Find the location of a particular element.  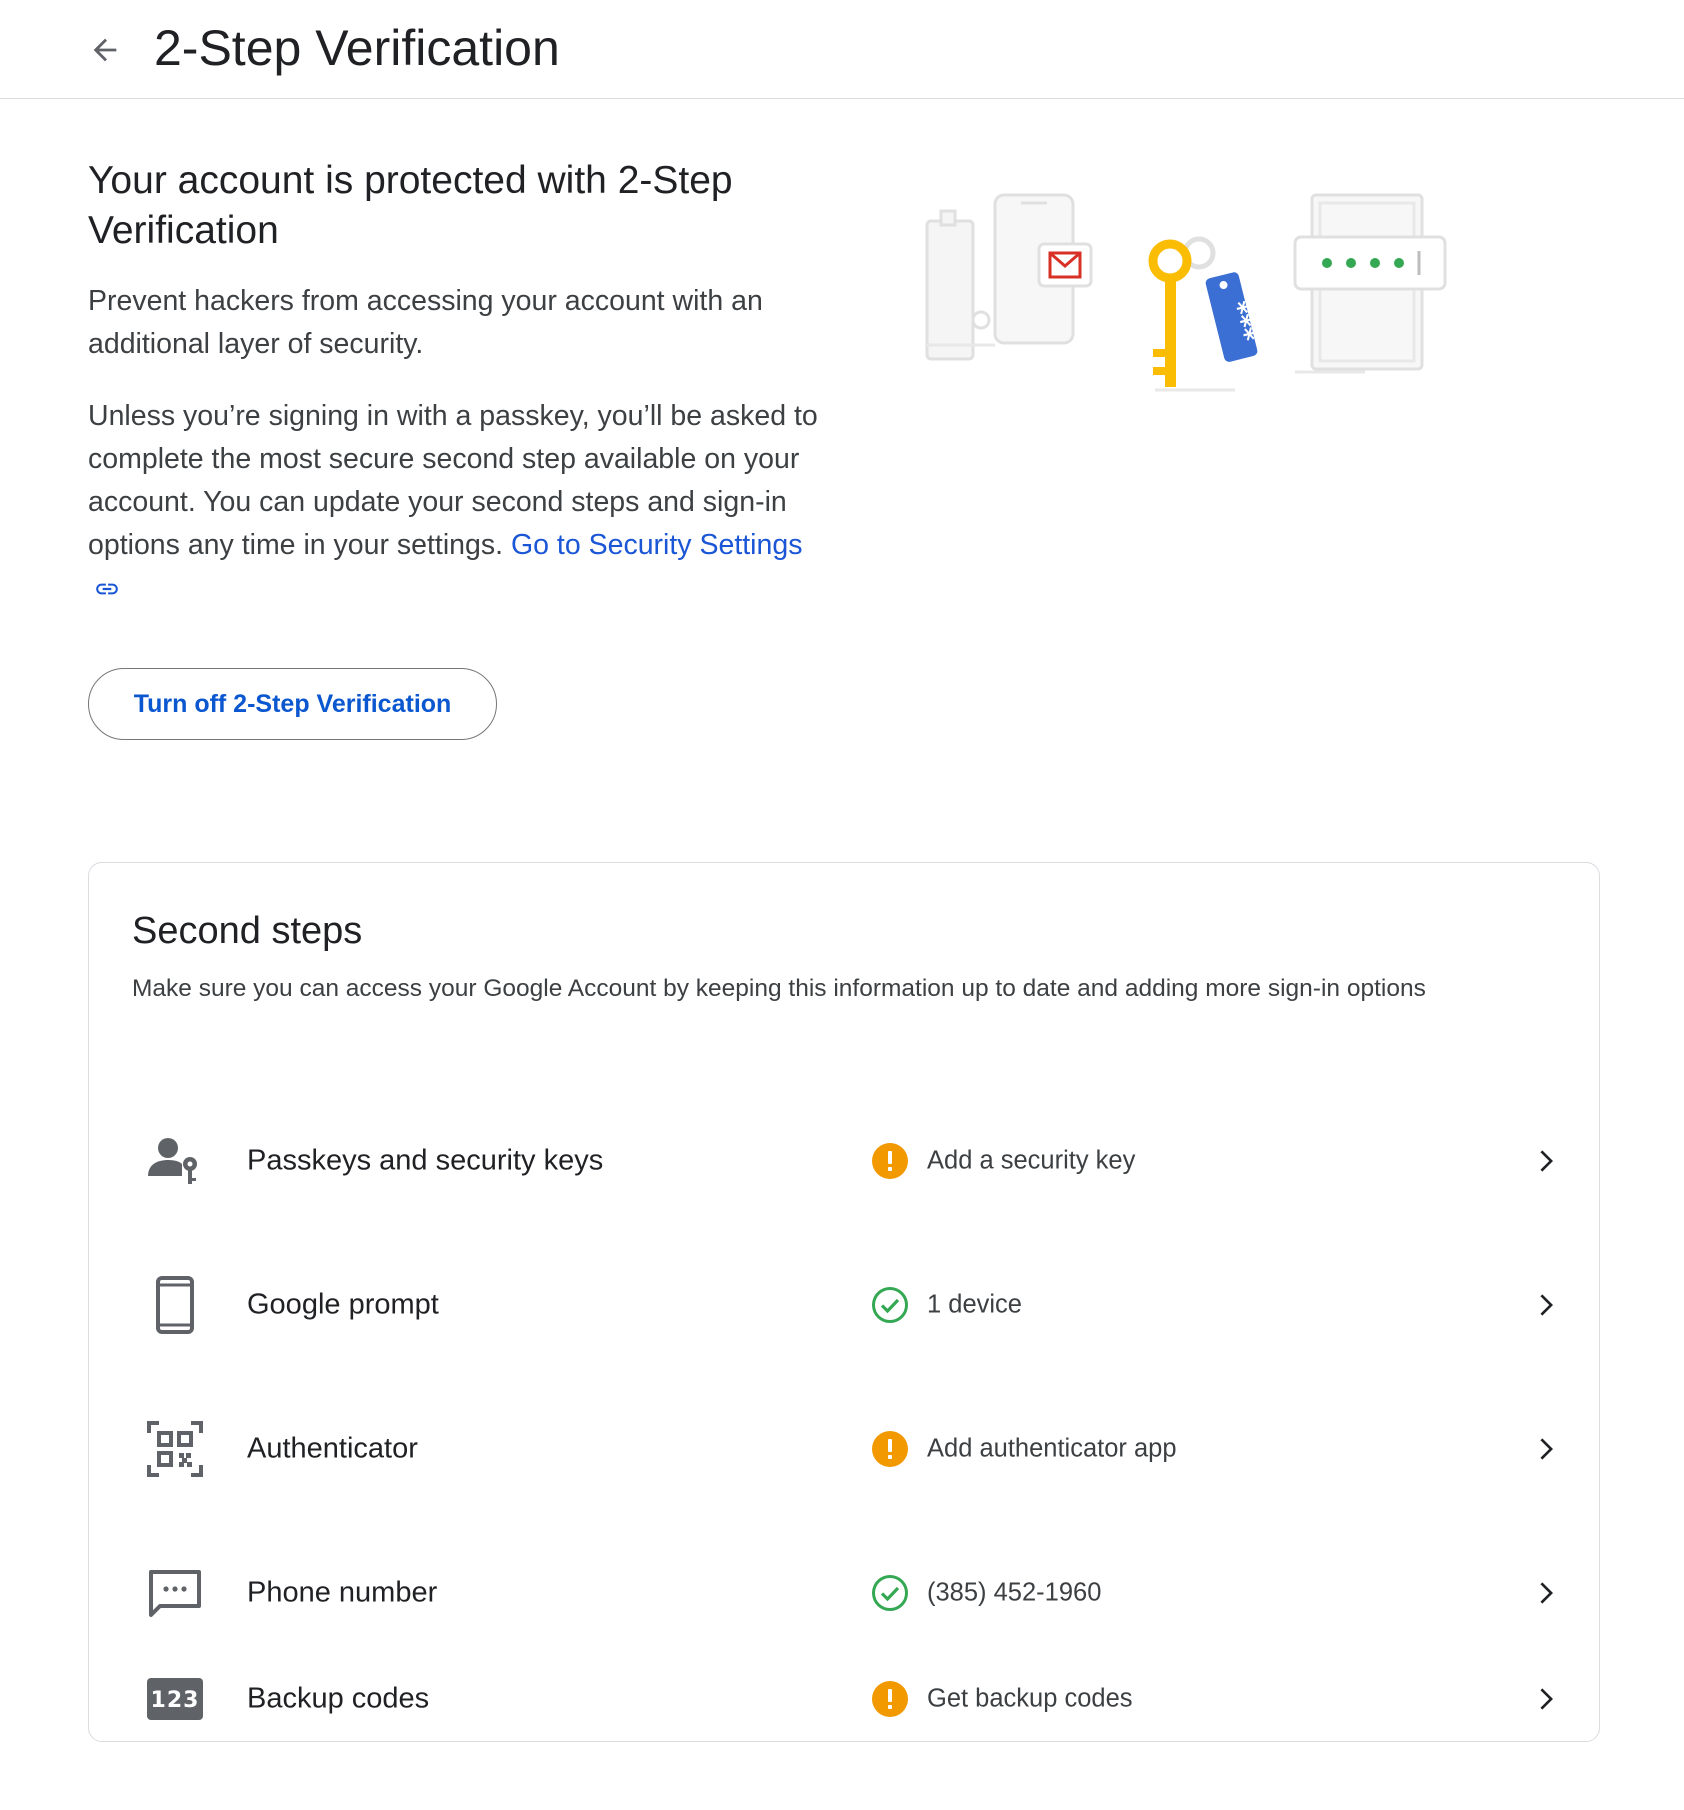

sms-message-icon is located at coordinates (175, 1593).